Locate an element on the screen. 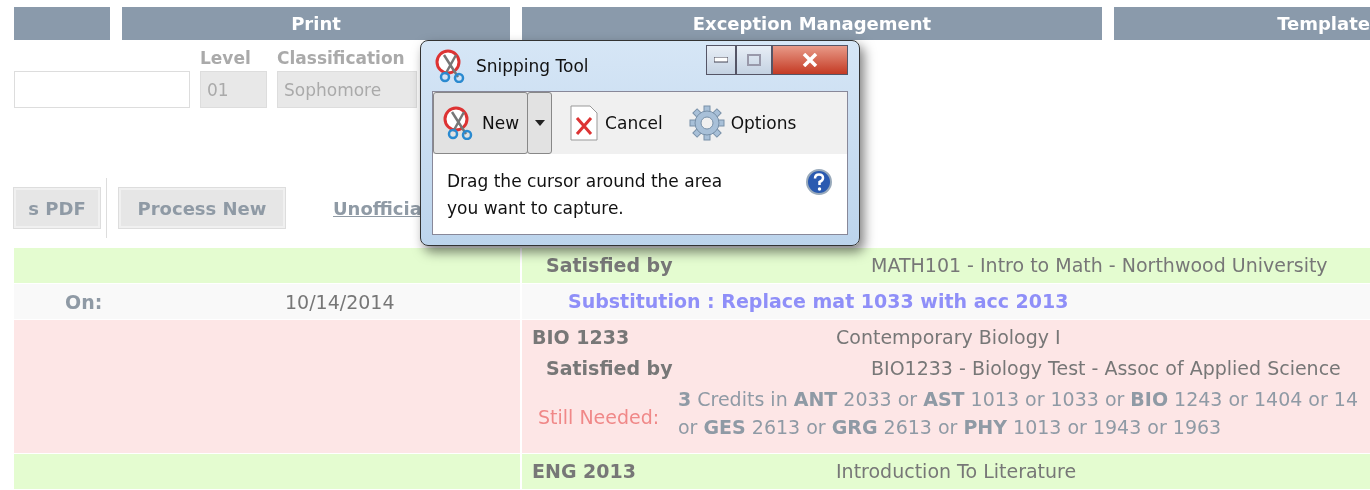 The image size is (1370, 490). cancel-button: Cancel is located at coordinates (616, 123).